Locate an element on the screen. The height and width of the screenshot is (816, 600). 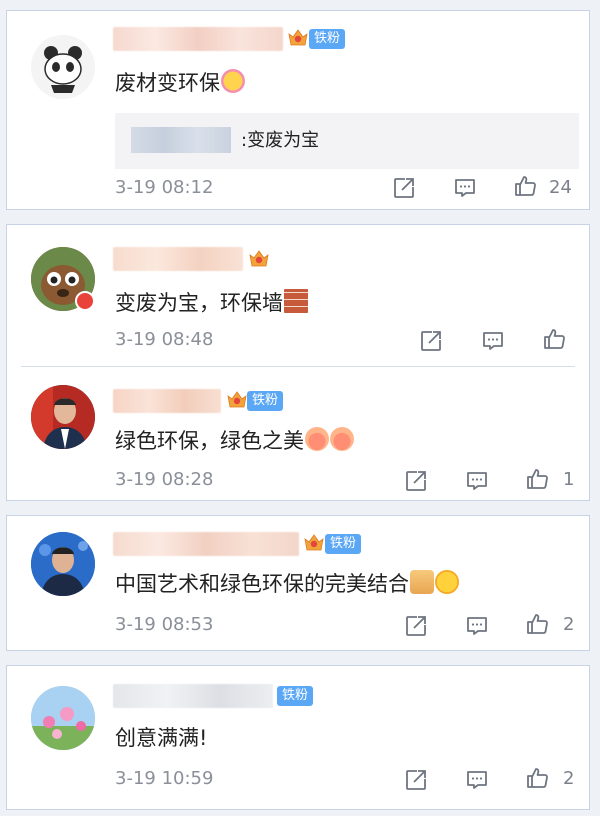
comment-time: 3-19 08:48 is located at coordinates (164, 339).